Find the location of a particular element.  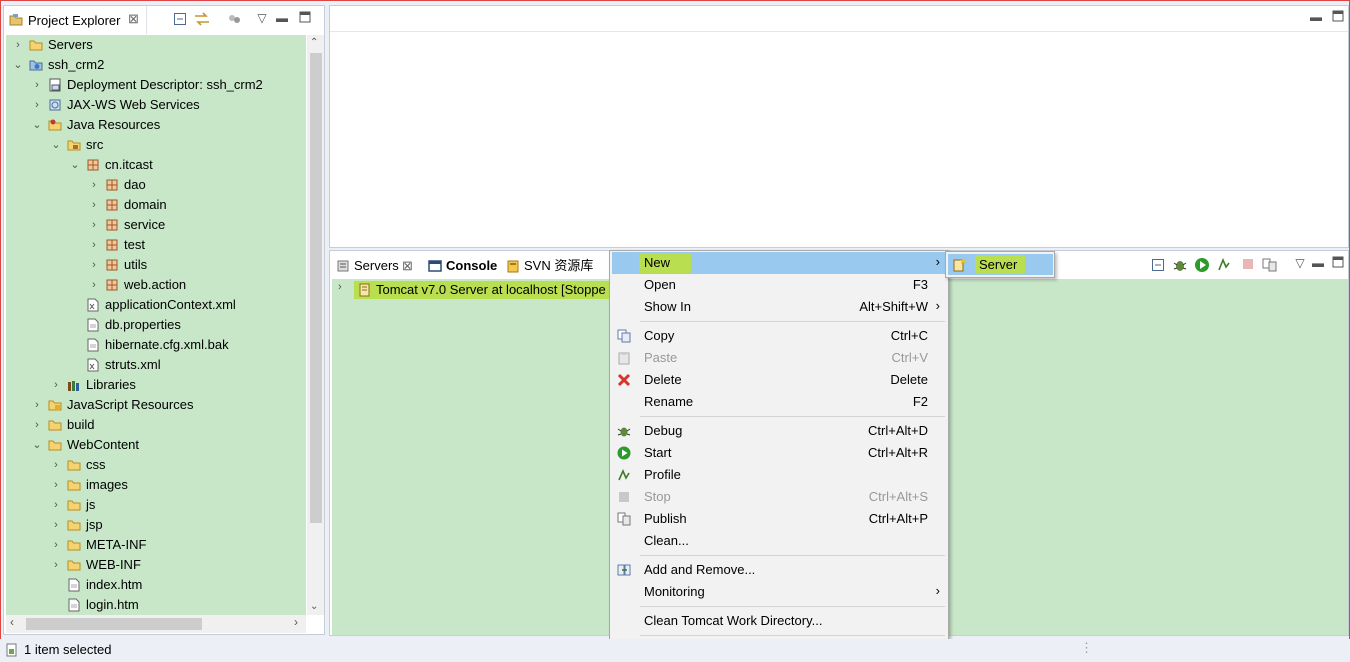

menu-item-new: New › is located at coordinates (779, 263).